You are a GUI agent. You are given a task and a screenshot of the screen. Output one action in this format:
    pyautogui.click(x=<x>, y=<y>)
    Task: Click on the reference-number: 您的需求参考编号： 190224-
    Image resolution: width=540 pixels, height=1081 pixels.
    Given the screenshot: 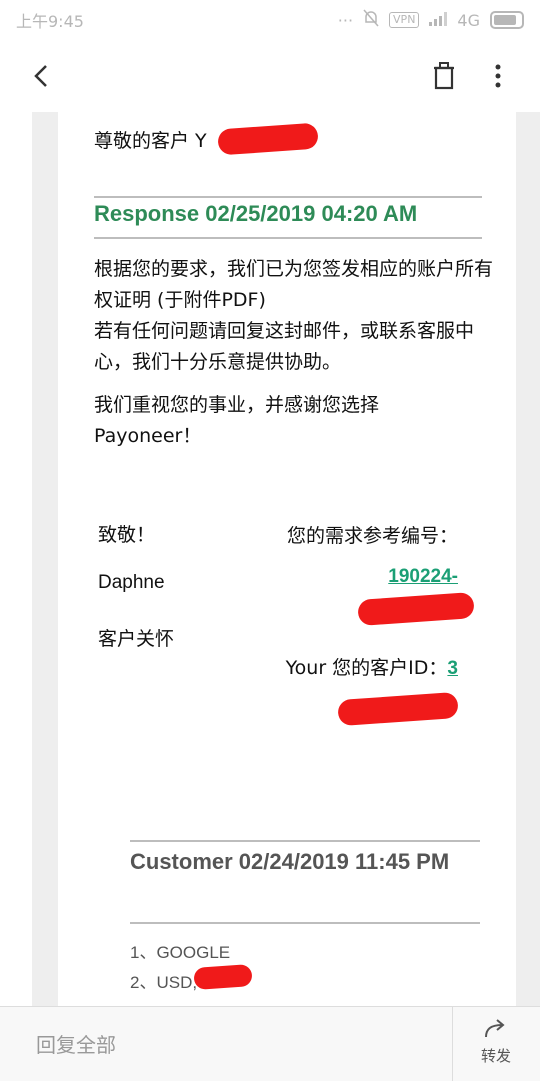 What is the action you would take?
    pyautogui.click(x=368, y=556)
    